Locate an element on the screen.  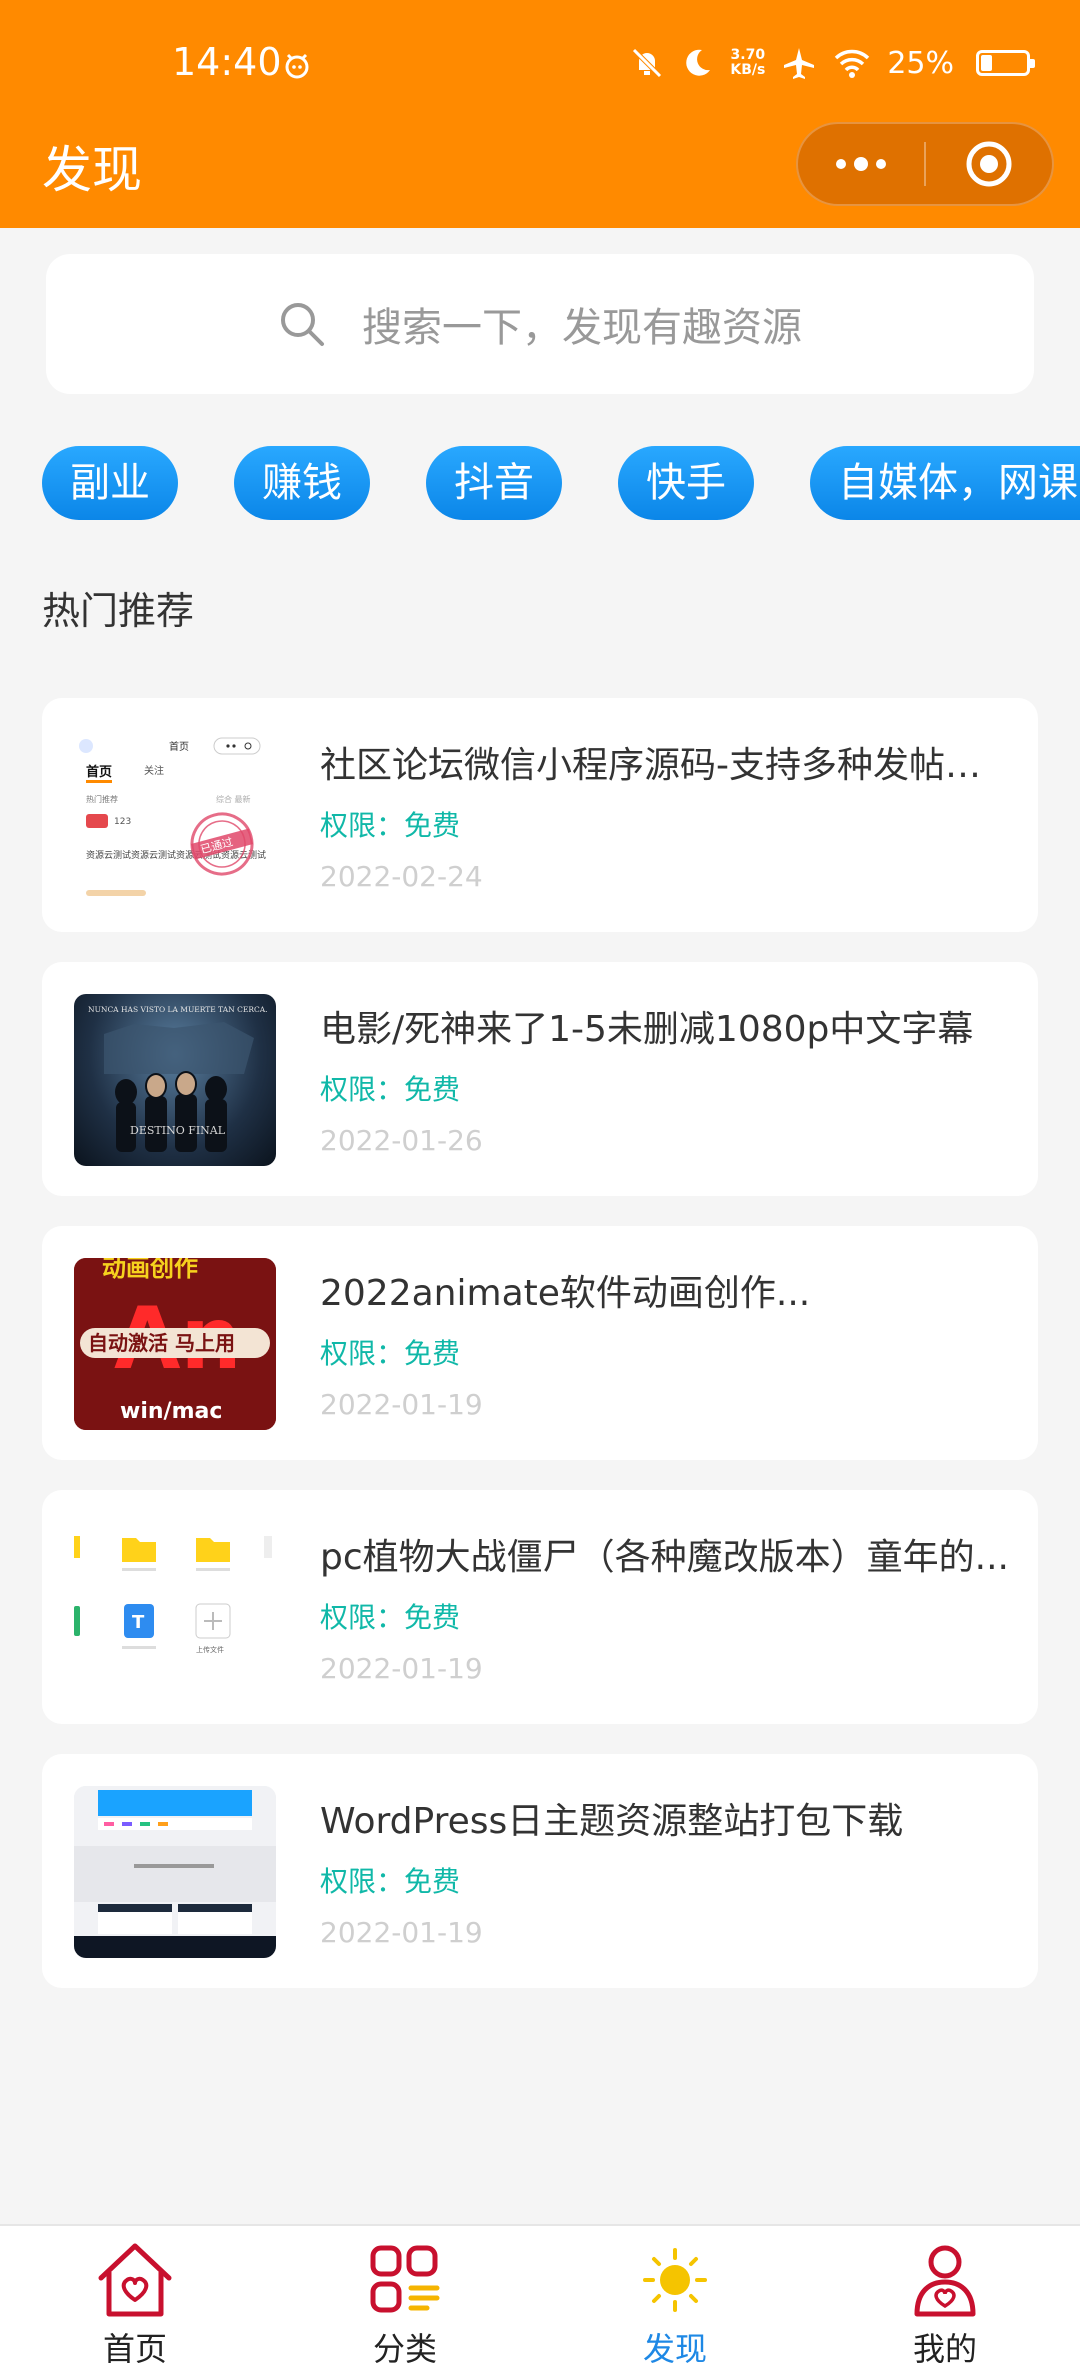
thumb-text: NUNCA HAS VISTO LA MUERTE TAN CERCA. is located at coordinates (178, 1009).